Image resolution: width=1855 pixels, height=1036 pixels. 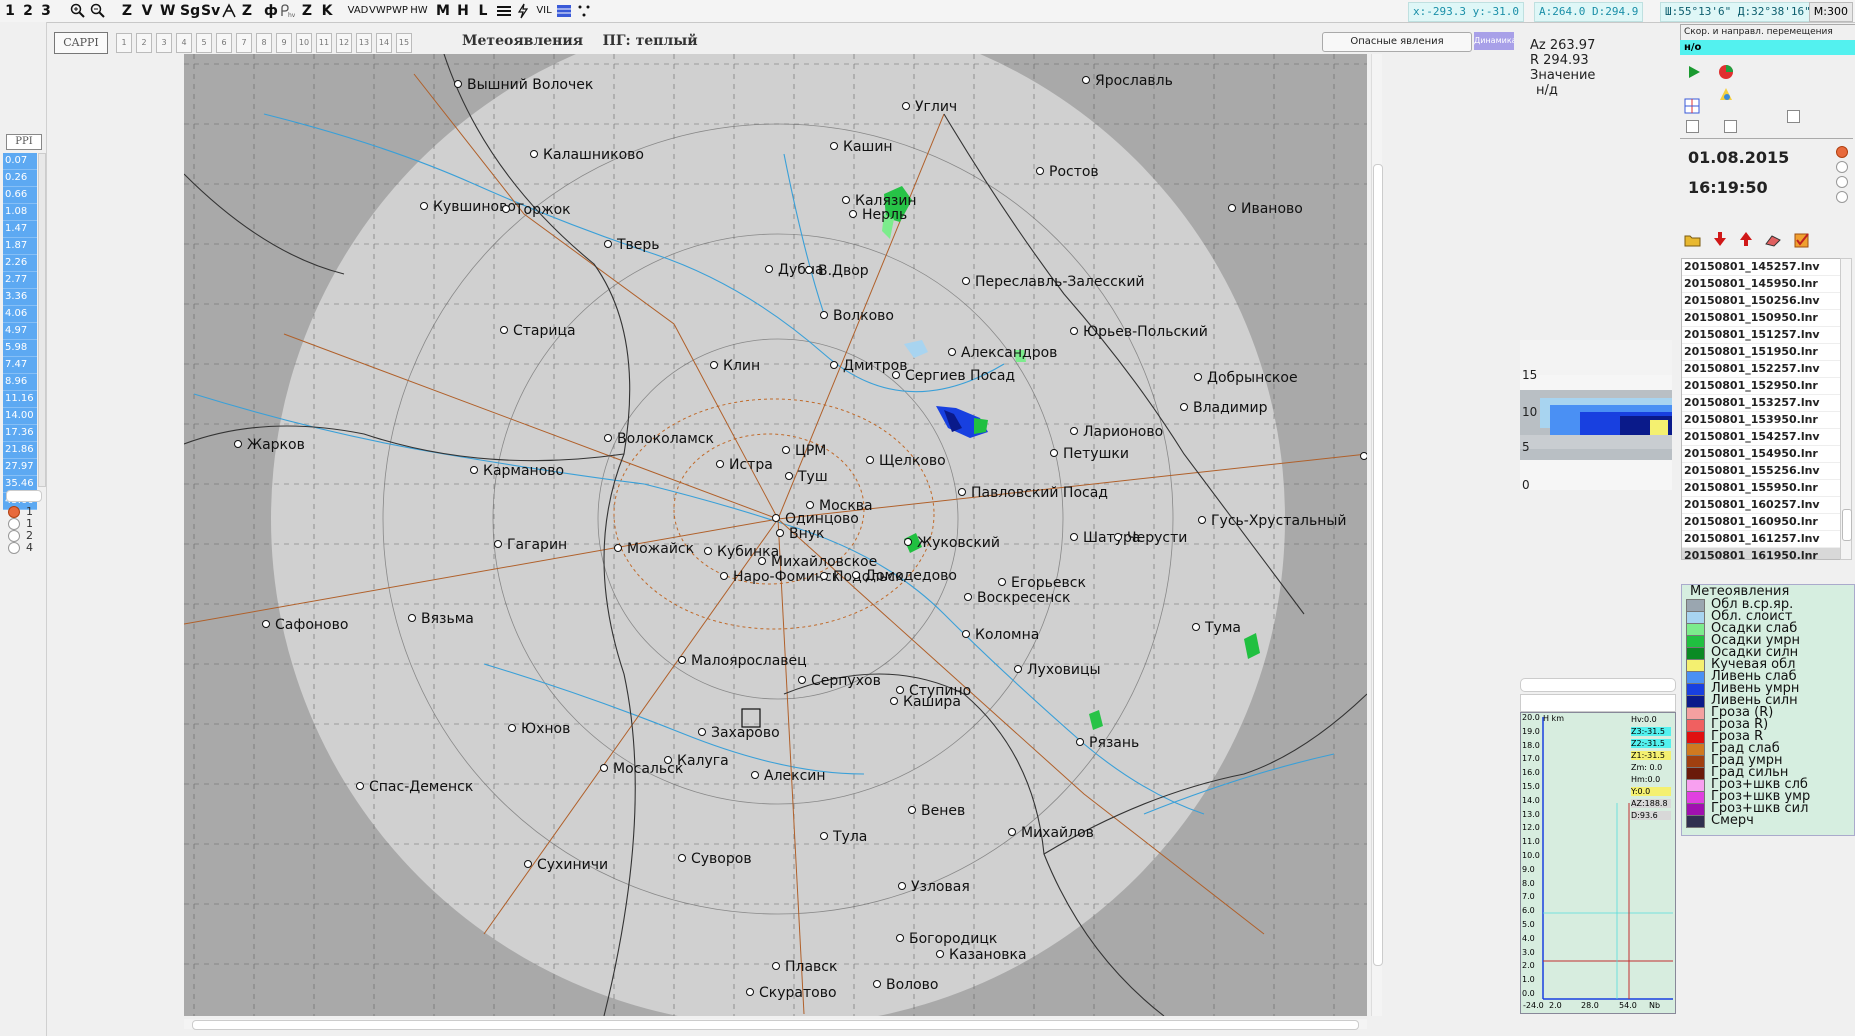 I want to click on file-list-scrollbar, so click(x=1846, y=409).